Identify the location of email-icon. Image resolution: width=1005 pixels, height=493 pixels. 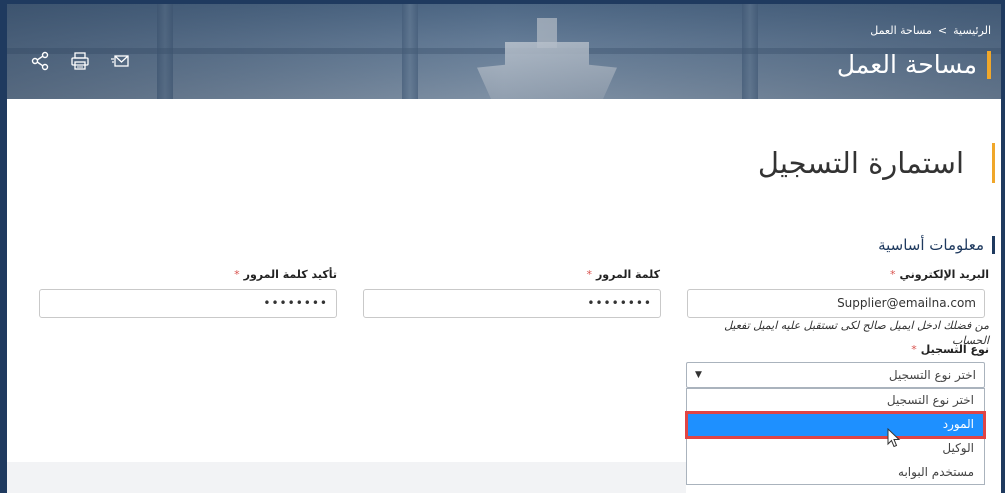
(120, 61).